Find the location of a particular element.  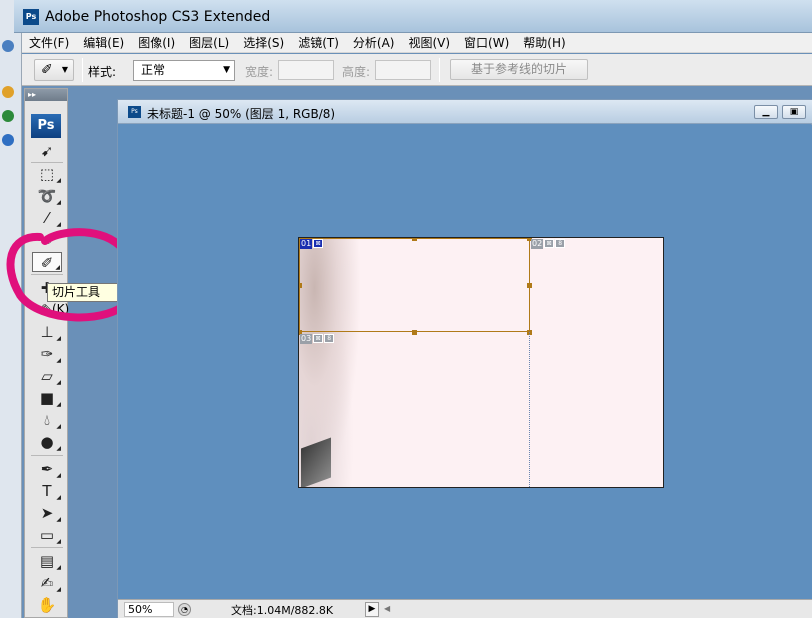

slice-tag-03: 03 ⊠ 8 is located at coordinates (317, 339).